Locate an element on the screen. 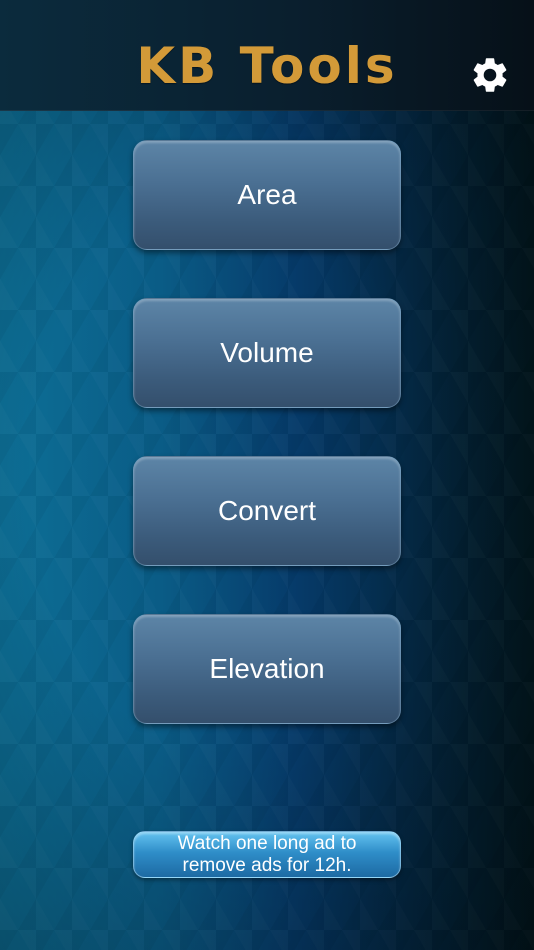 This screenshot has height=950, width=534. convert-button: Convert is located at coordinates (267, 511).